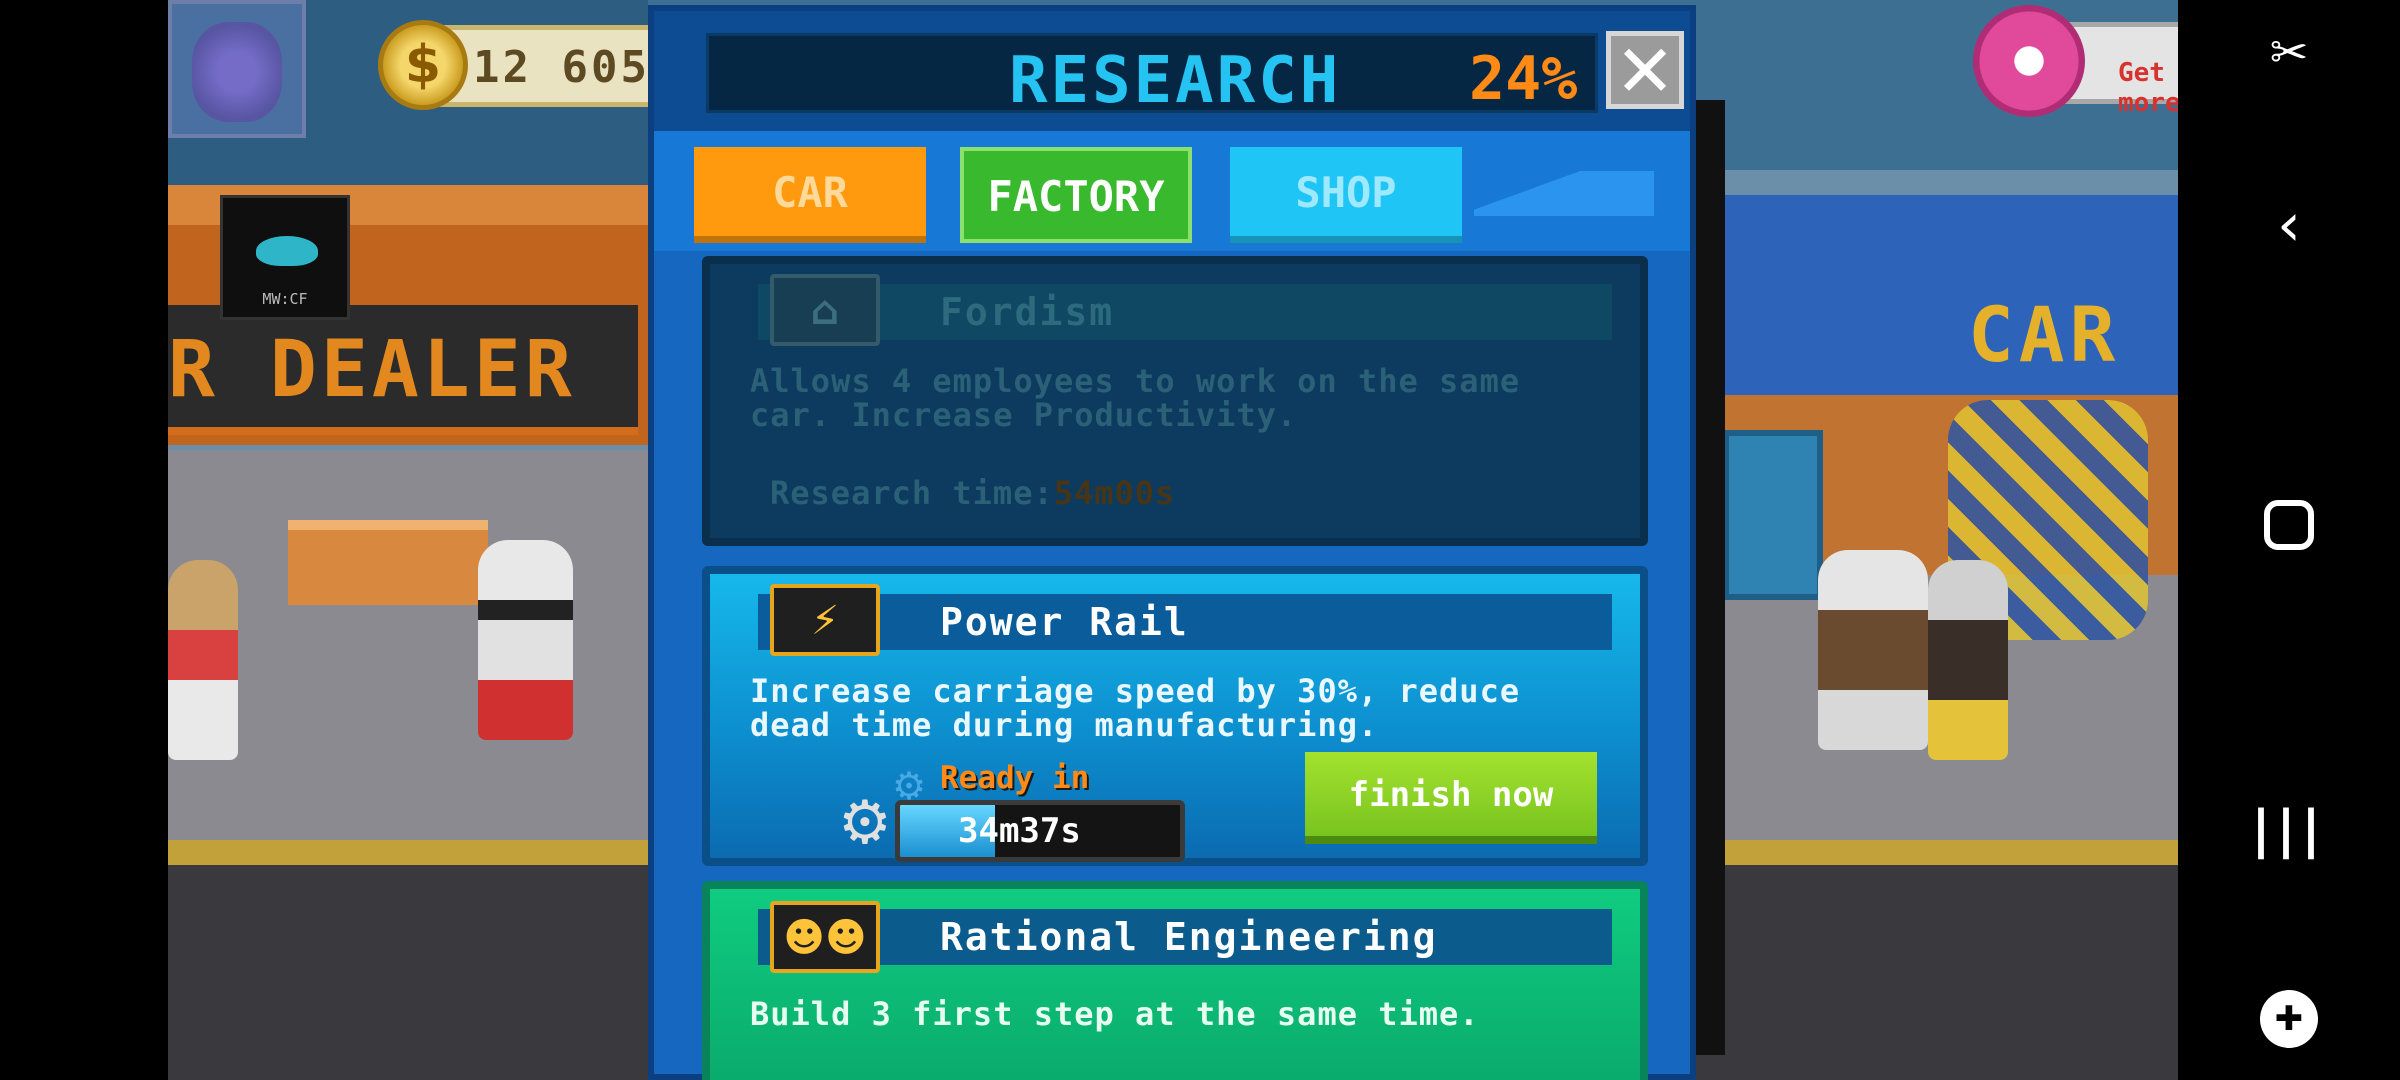  What do you see at coordinates (825, 310) in the screenshot?
I see `employees-icon: ⌂` at bounding box center [825, 310].